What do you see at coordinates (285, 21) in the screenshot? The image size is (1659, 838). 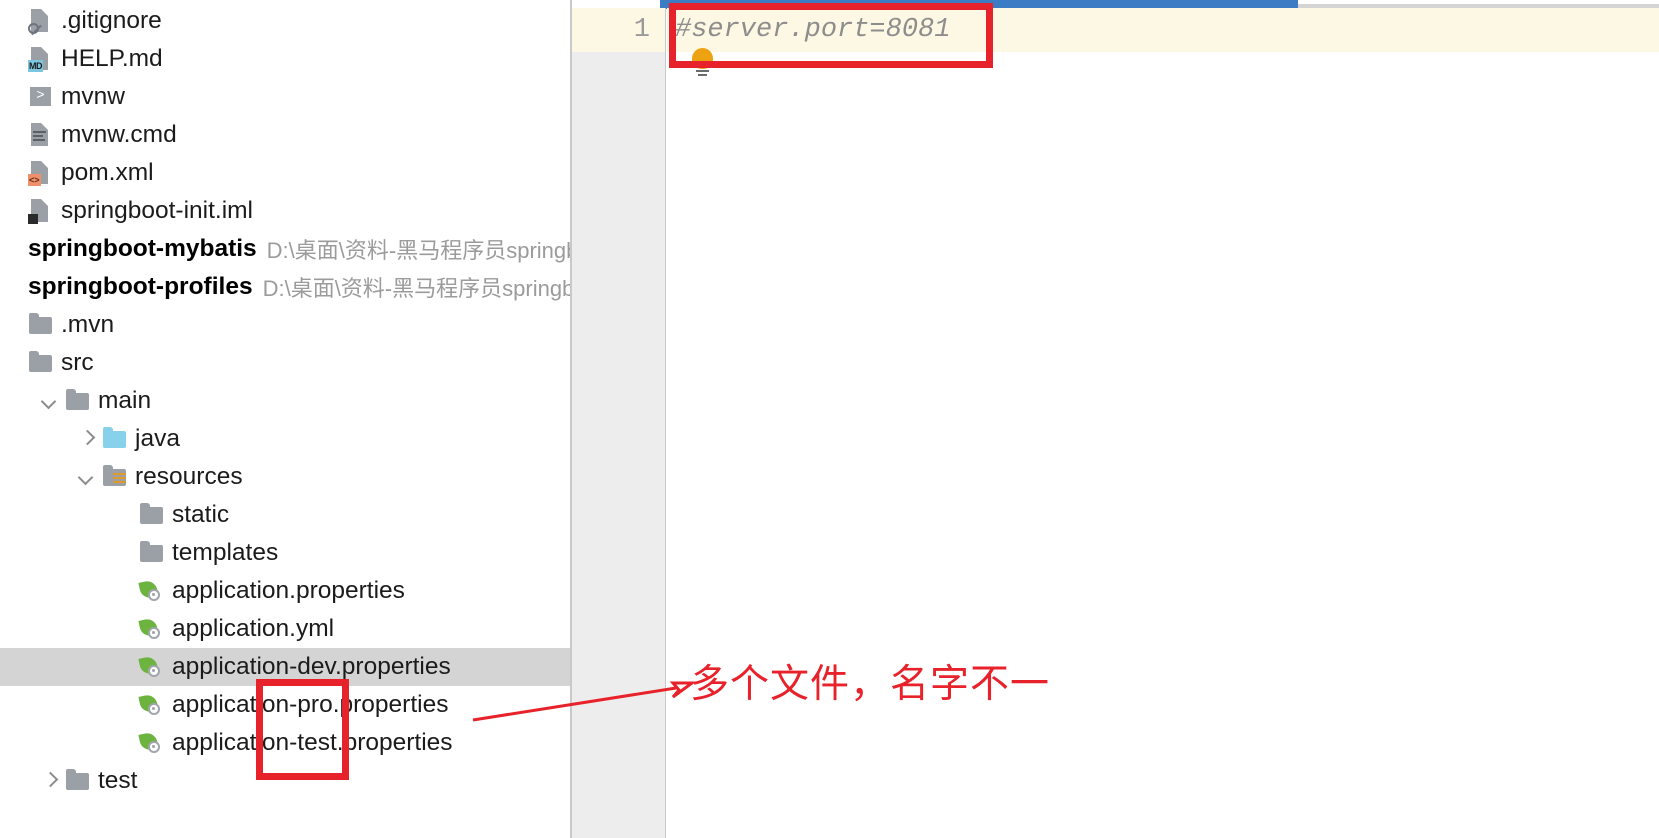 I see `tree-row: .gitignore` at bounding box center [285, 21].